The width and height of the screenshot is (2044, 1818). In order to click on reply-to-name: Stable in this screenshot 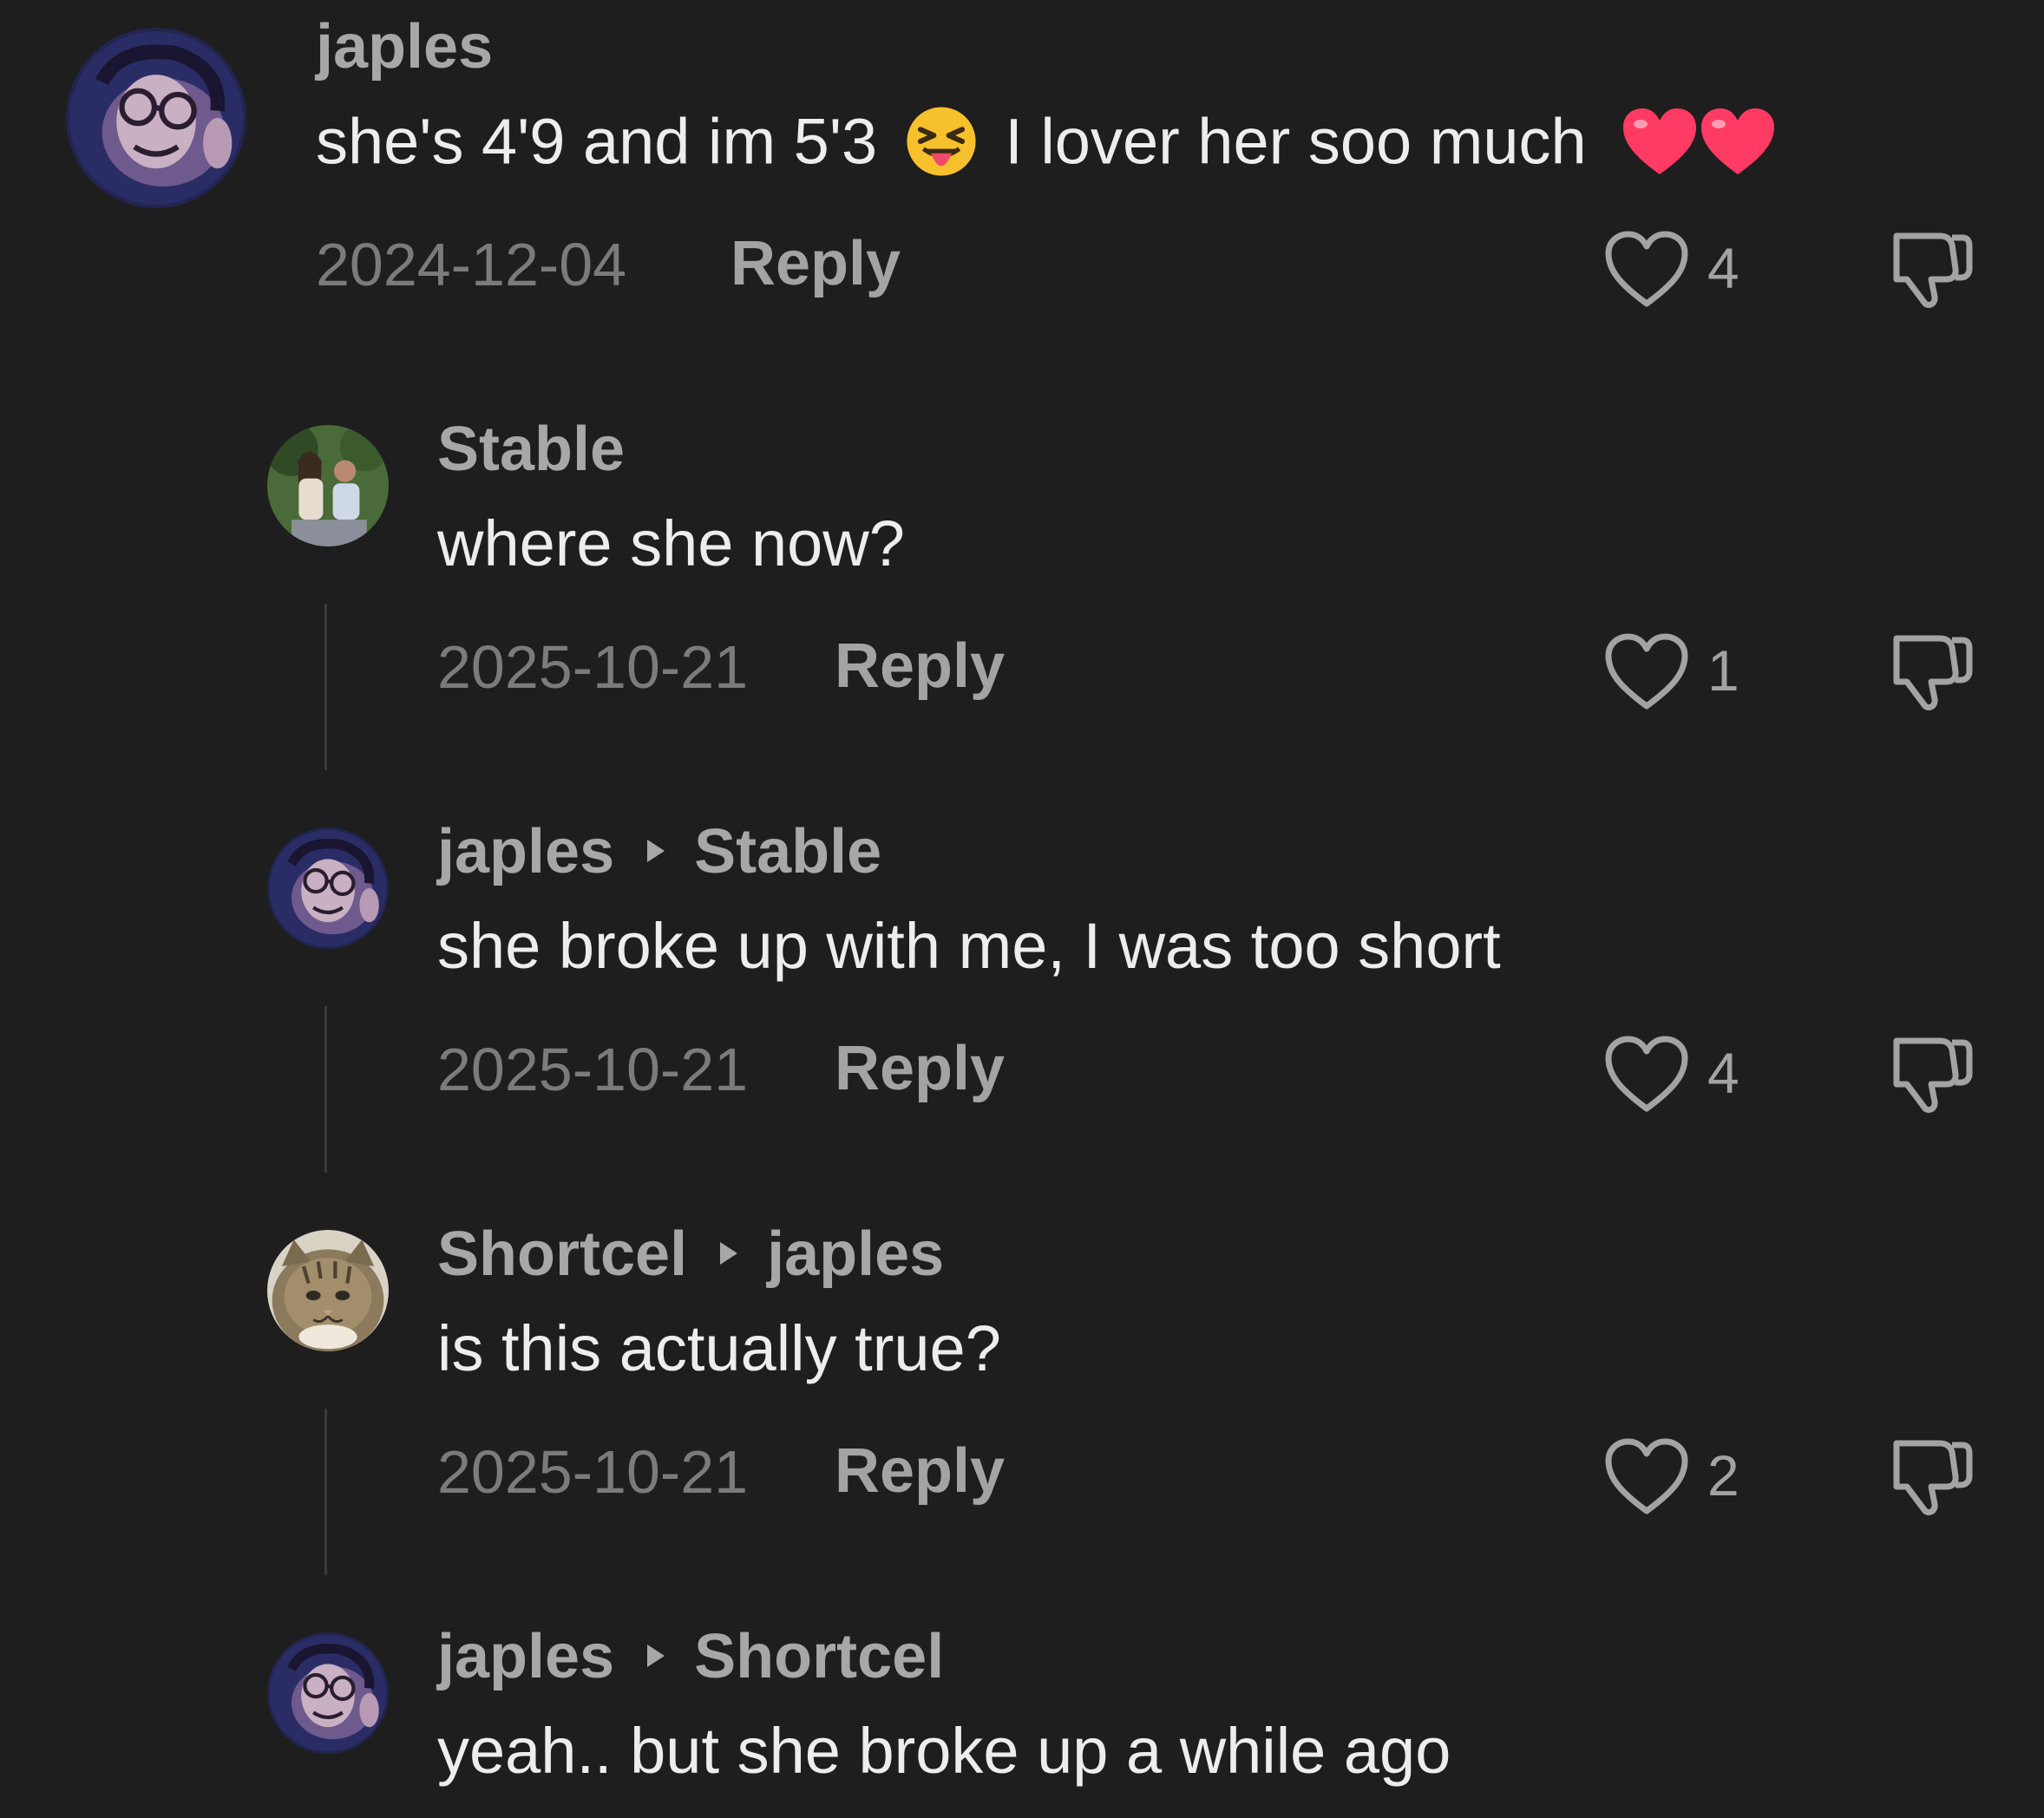, I will do `click(787, 851)`.